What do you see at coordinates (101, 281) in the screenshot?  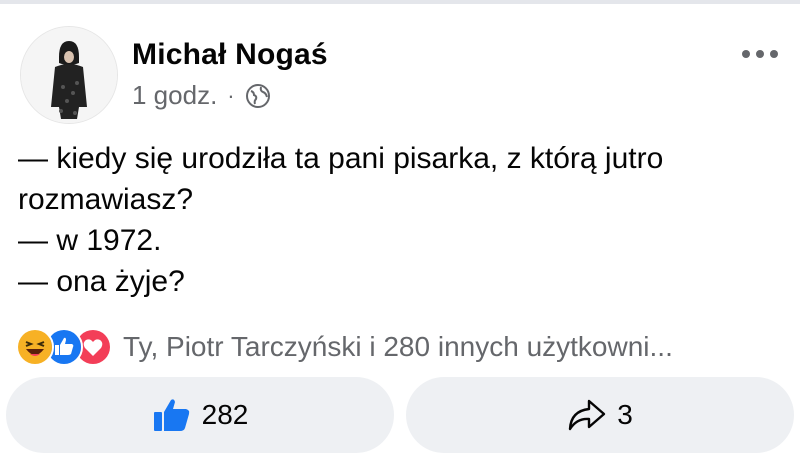 I see `post-line: — ona żyje?` at bounding box center [101, 281].